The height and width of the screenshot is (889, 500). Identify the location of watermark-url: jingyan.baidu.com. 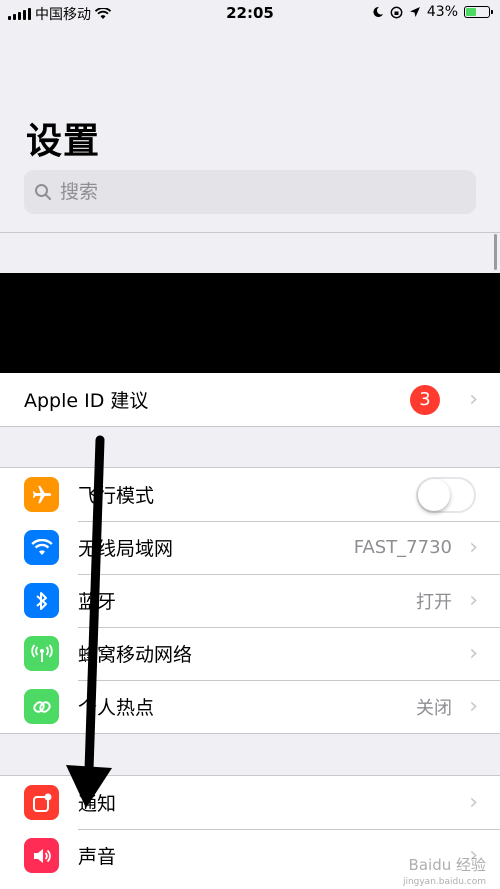
(444, 882).